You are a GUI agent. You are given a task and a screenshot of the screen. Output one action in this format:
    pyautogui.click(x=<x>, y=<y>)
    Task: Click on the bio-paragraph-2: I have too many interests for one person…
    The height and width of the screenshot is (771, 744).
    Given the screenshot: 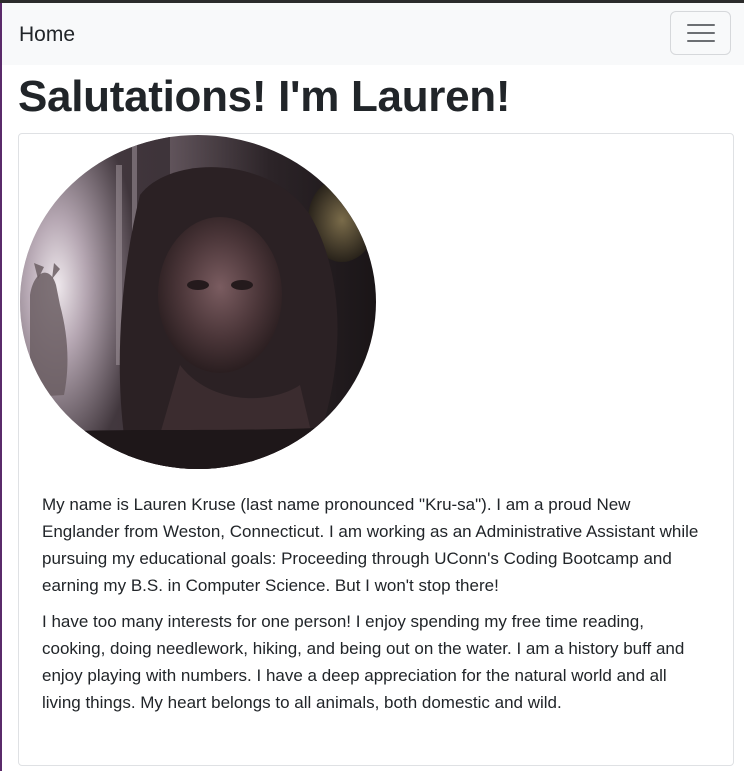 What is the action you would take?
    pyautogui.click(x=363, y=662)
    